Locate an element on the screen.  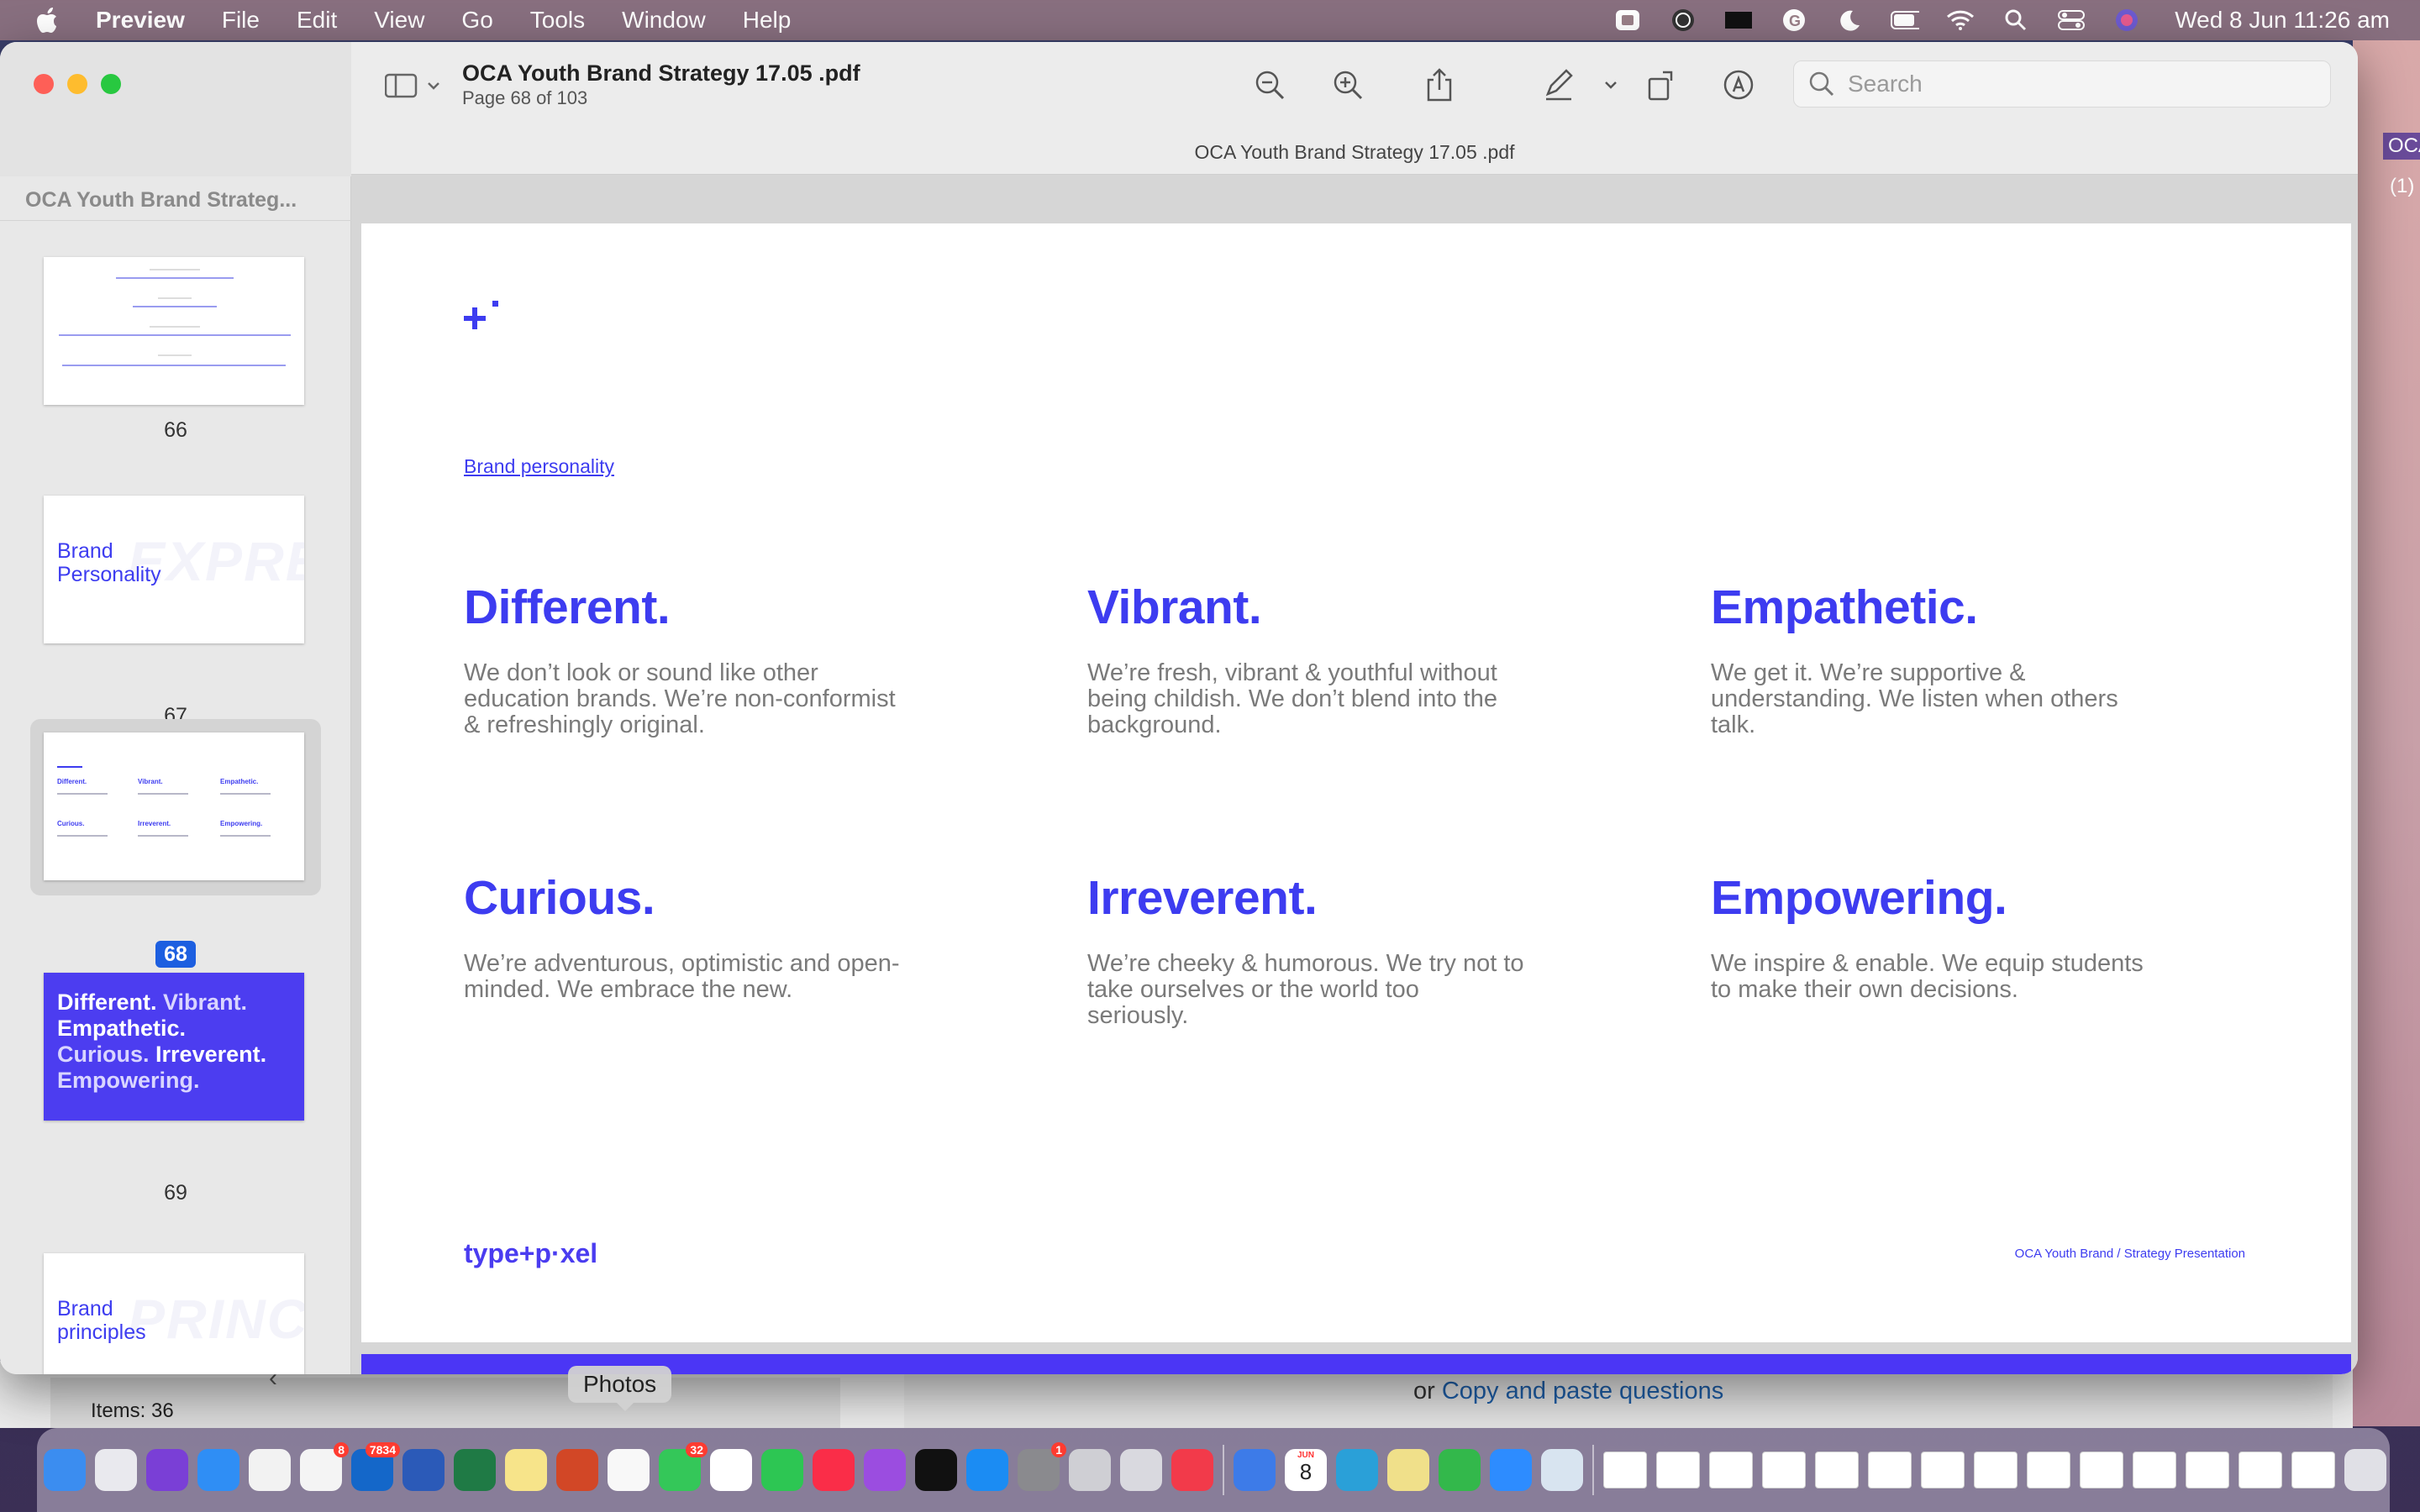
app-store-icon is located at coordinates (987, 1470).